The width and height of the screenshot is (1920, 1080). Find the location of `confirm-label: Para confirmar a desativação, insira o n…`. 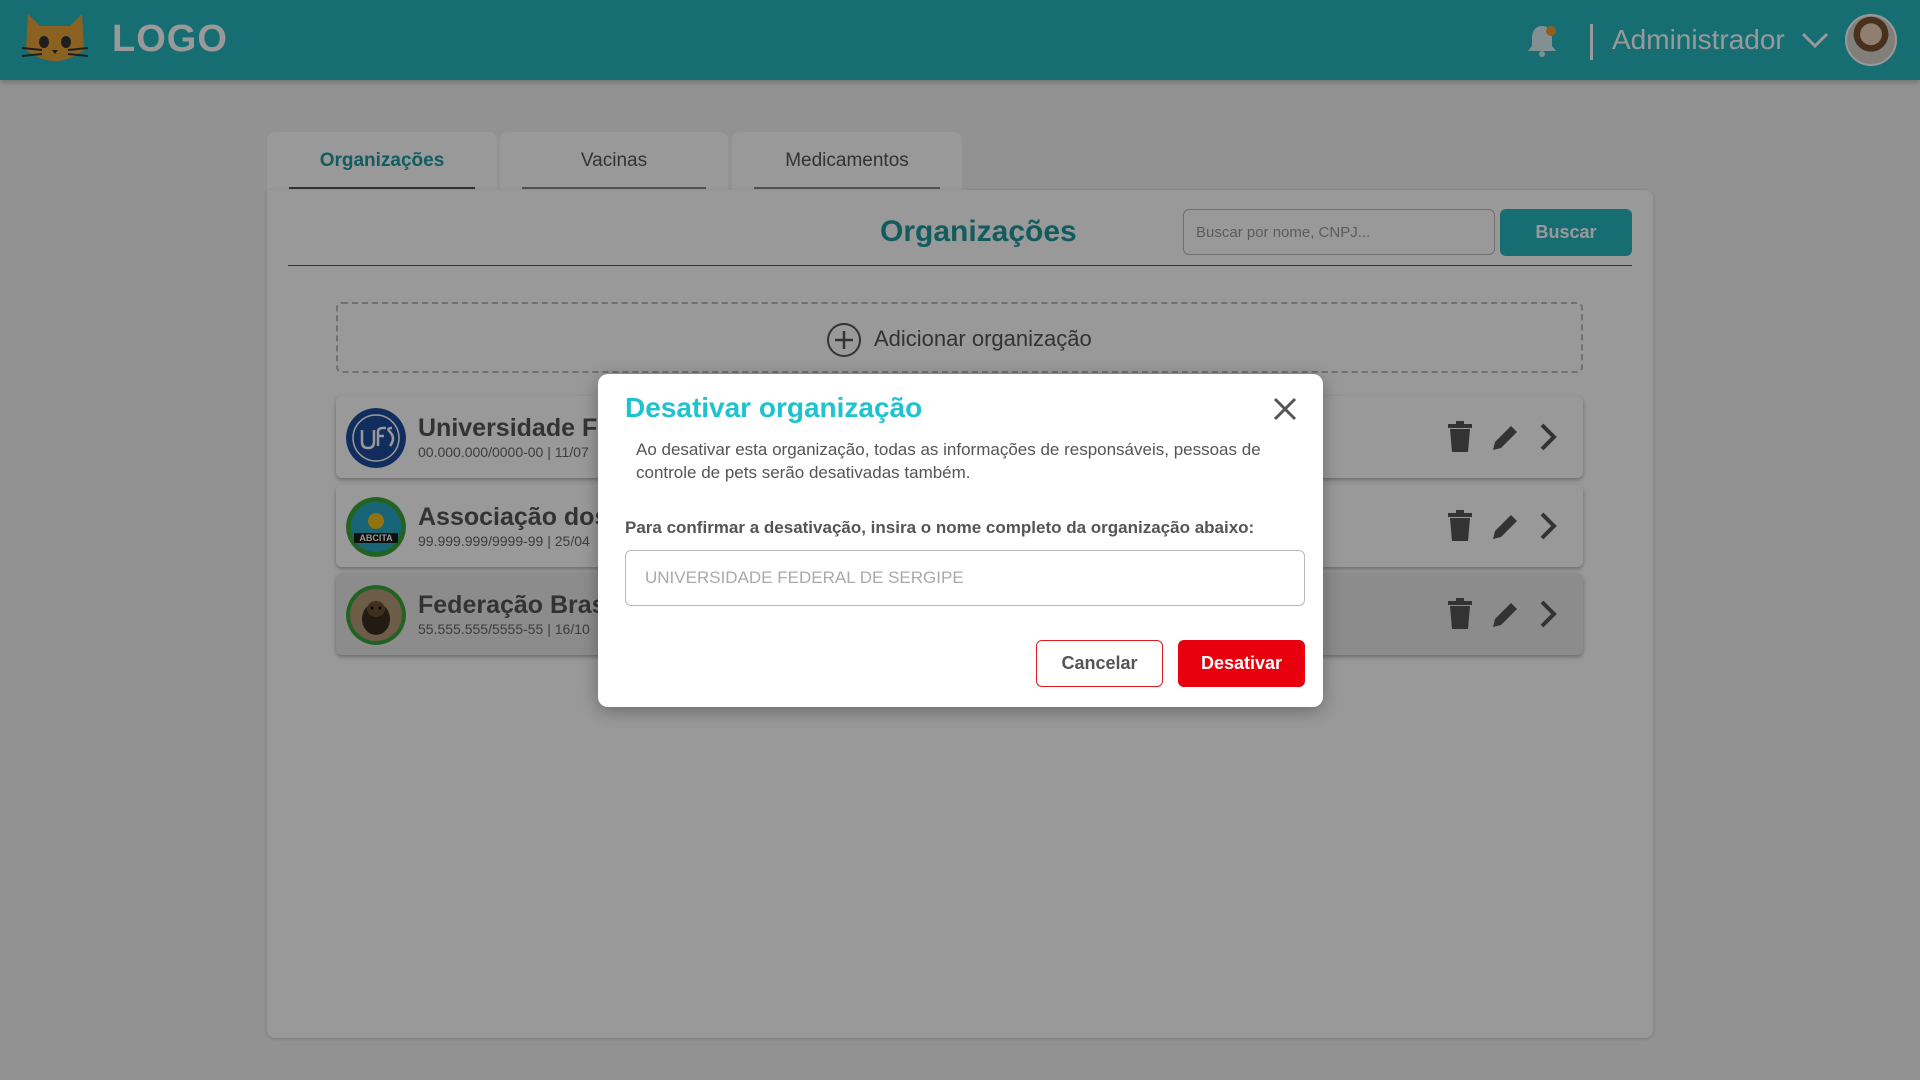

confirm-label: Para confirmar a desativação, insira o n… is located at coordinates (940, 527).